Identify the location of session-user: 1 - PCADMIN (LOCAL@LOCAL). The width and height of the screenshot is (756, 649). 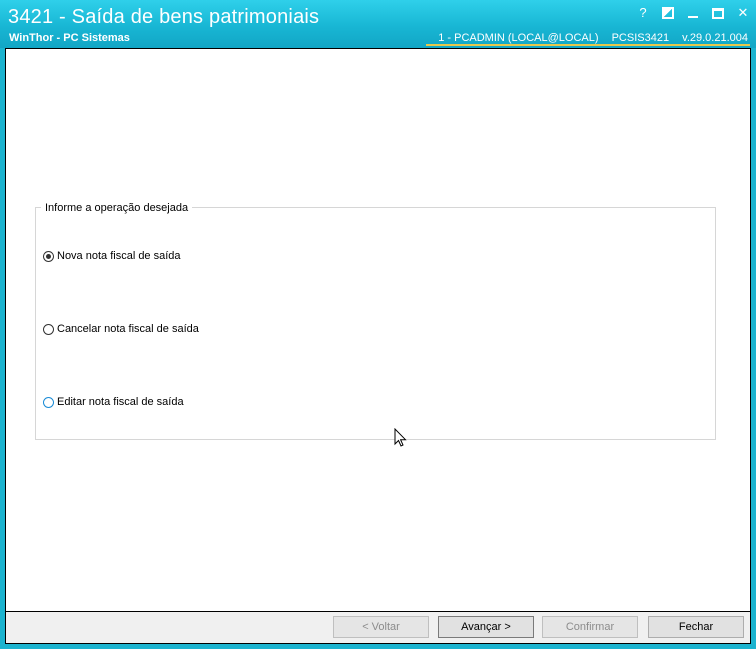
(518, 38).